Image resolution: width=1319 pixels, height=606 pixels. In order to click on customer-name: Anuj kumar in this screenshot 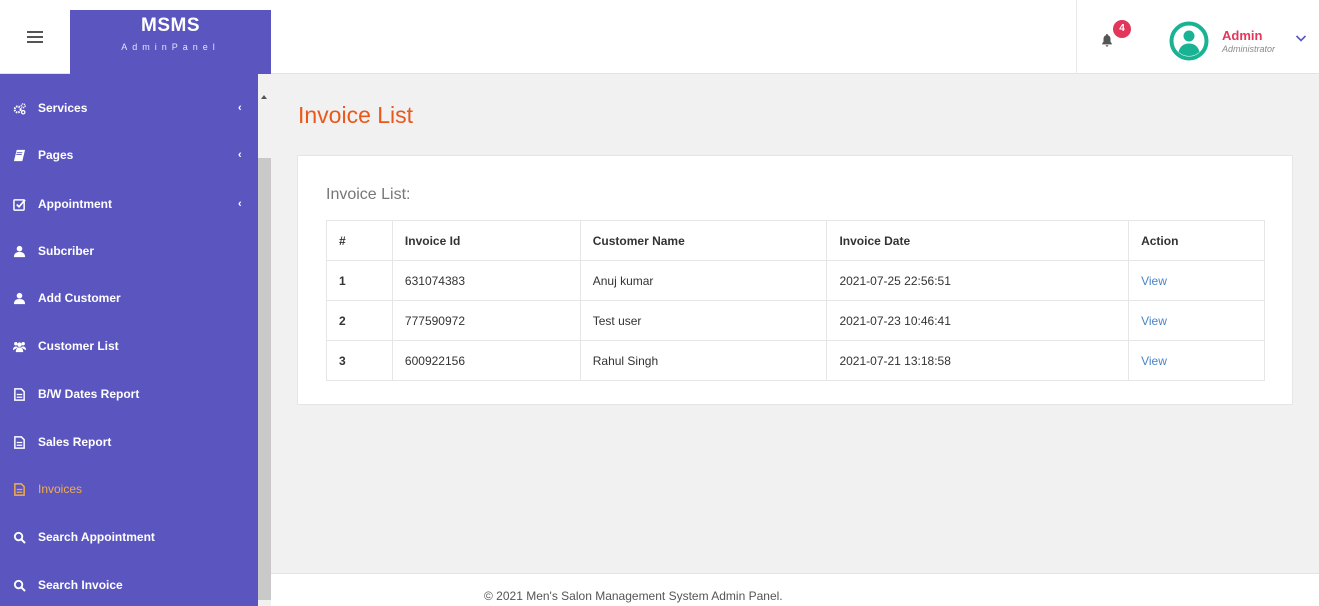, I will do `click(703, 280)`.